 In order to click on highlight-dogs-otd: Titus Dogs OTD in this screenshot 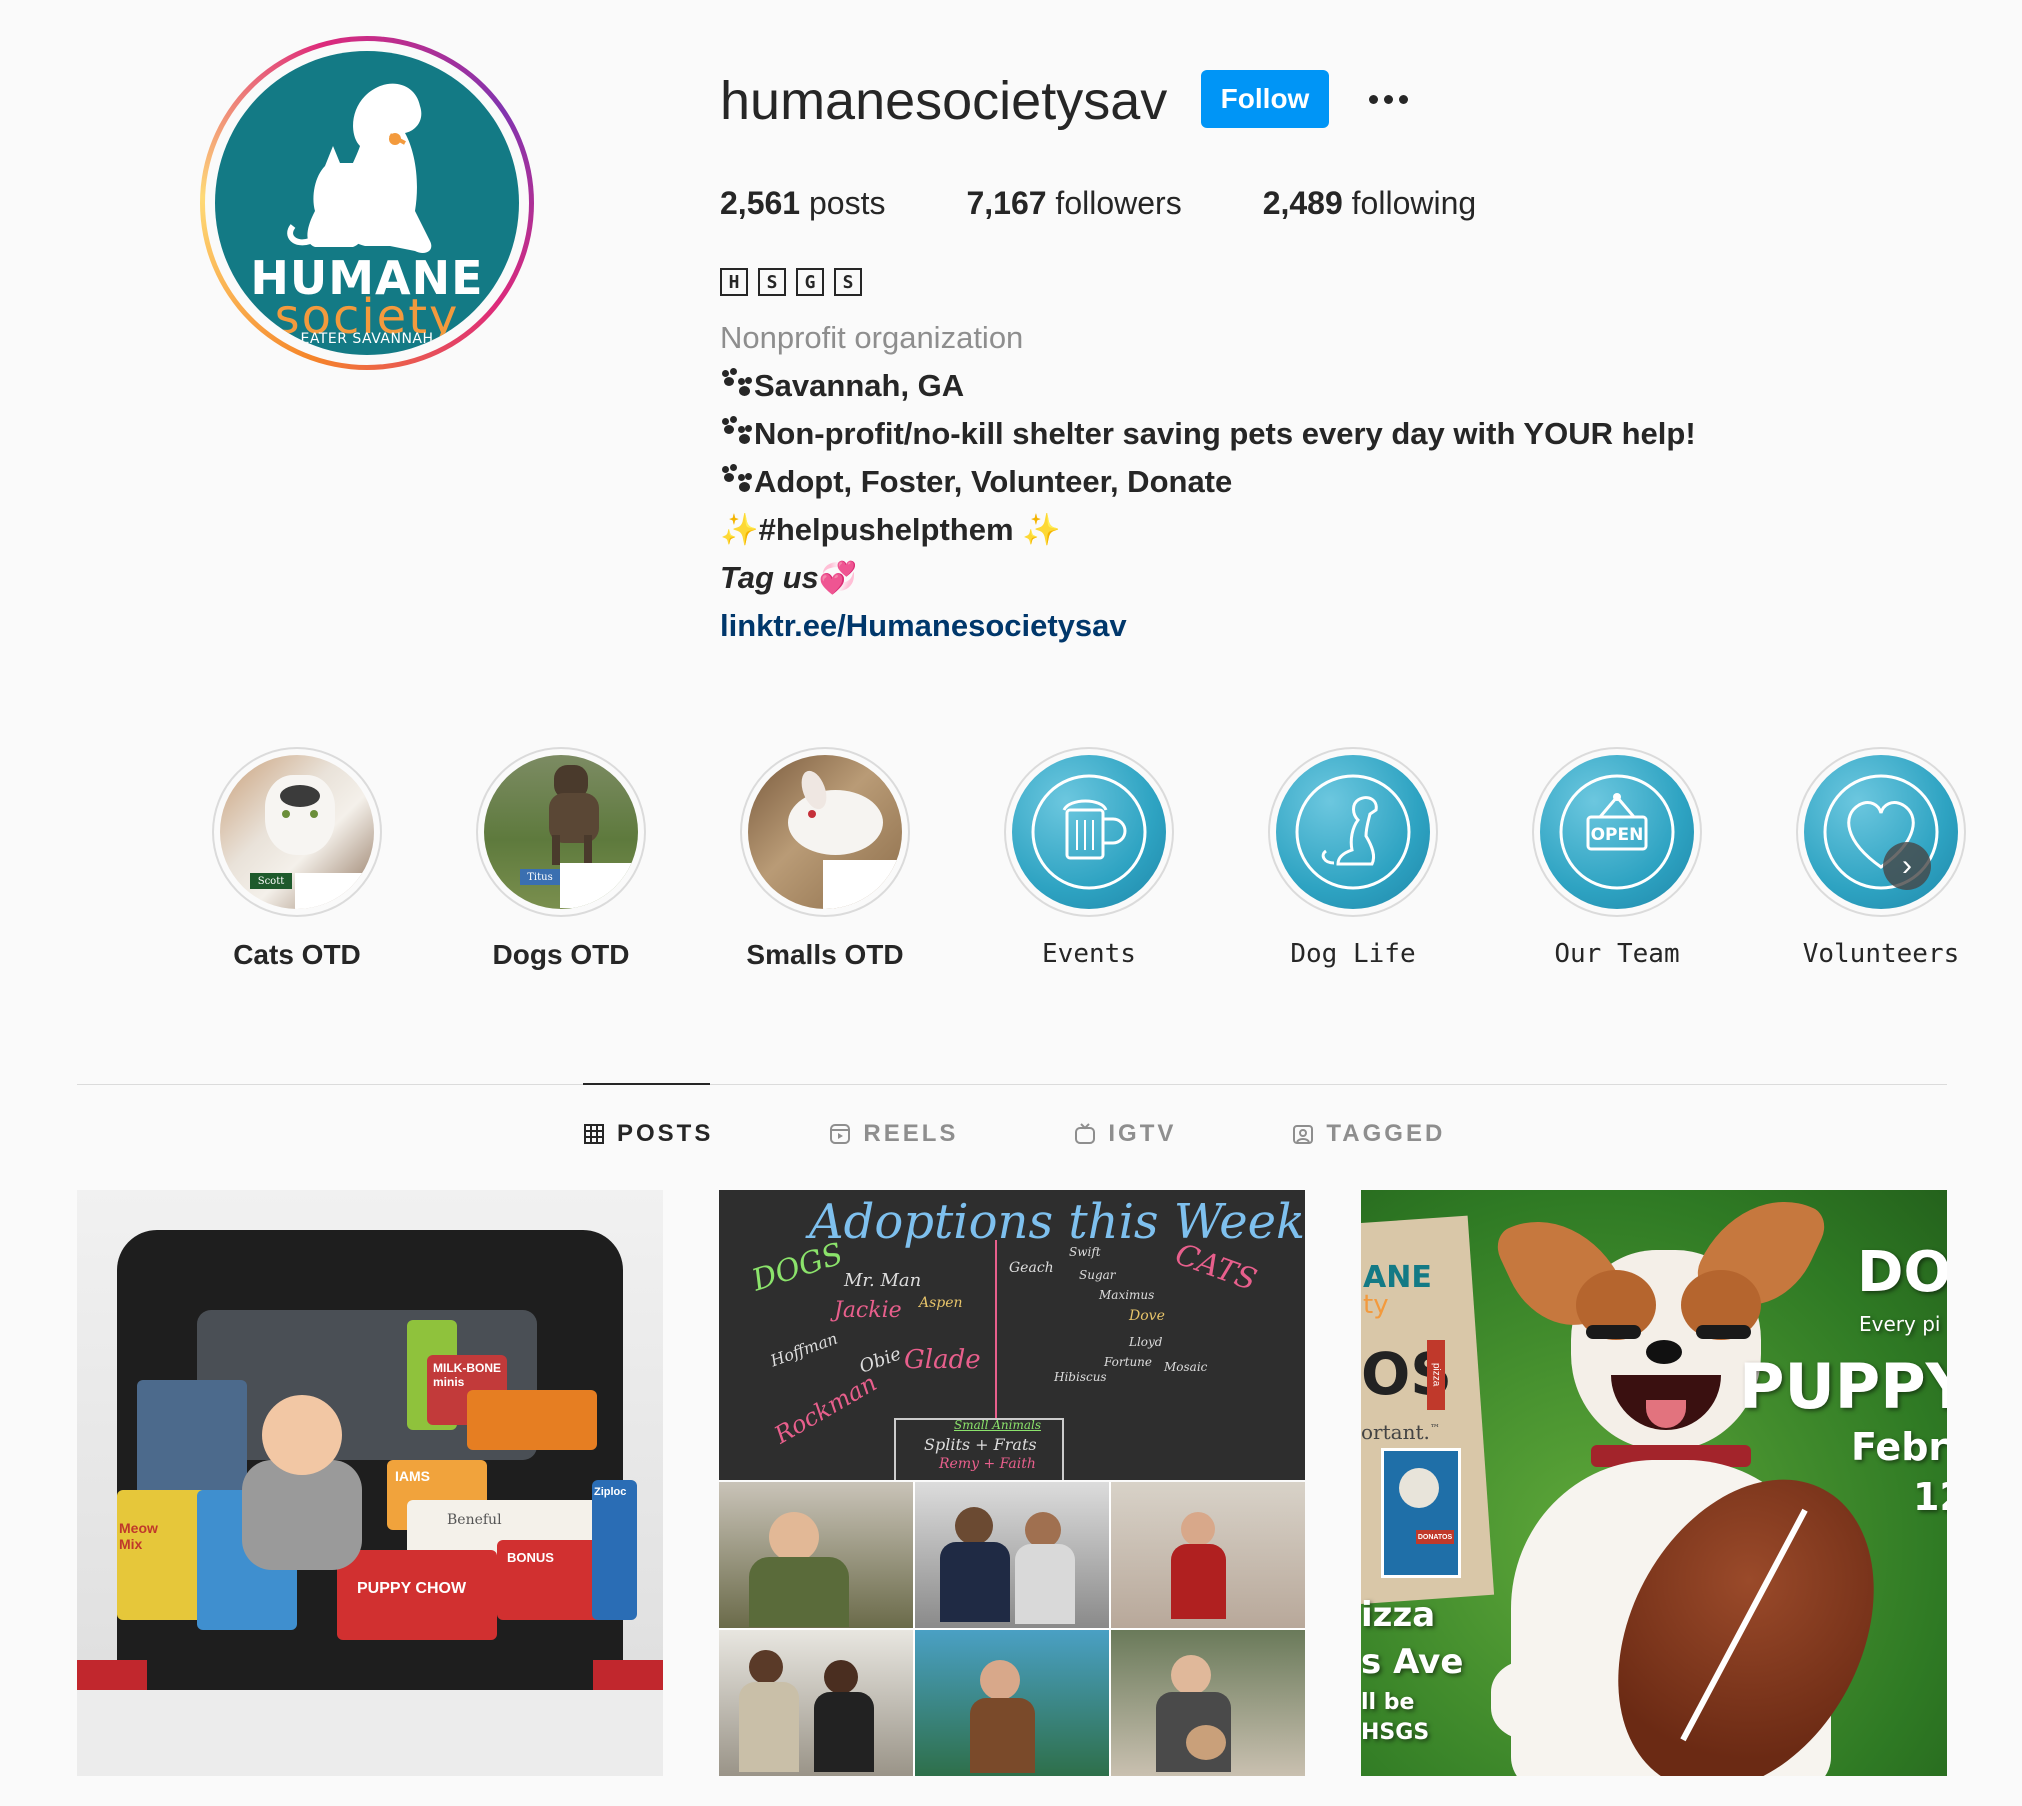, I will do `click(561, 859)`.